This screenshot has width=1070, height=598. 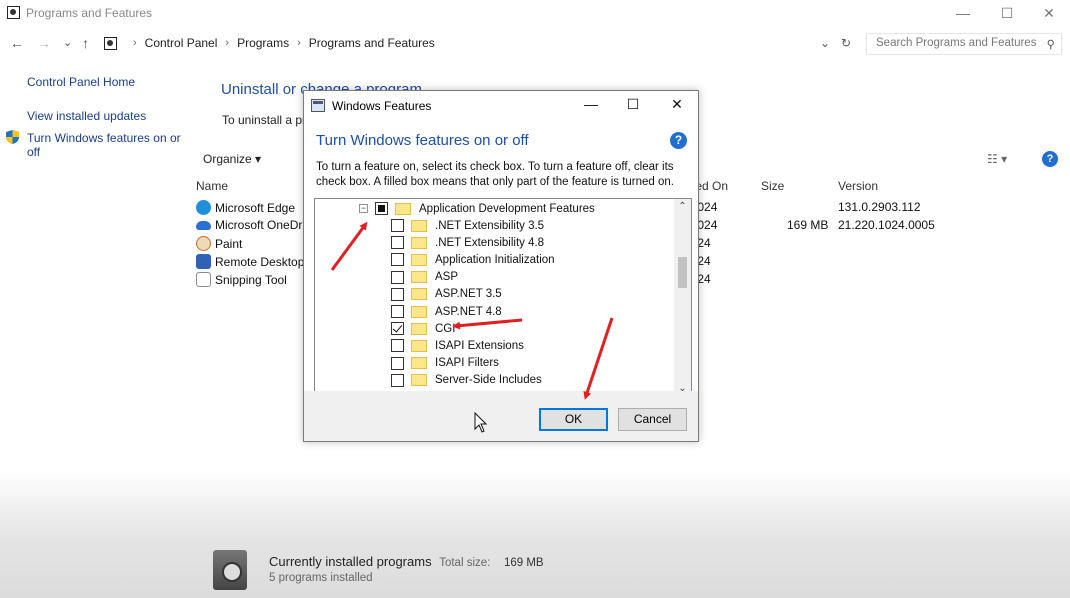 What do you see at coordinates (67, 42) in the screenshot?
I see `recent-locations-icon: ⌄` at bounding box center [67, 42].